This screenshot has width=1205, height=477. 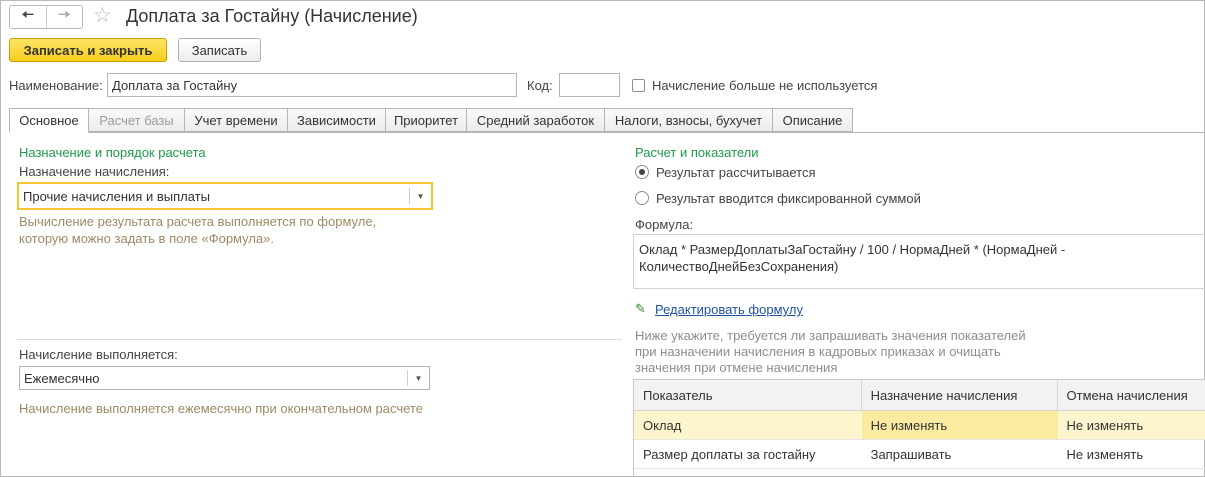 What do you see at coordinates (236, 120) in the screenshot?
I see `tab-time-accounting: Учет времени` at bounding box center [236, 120].